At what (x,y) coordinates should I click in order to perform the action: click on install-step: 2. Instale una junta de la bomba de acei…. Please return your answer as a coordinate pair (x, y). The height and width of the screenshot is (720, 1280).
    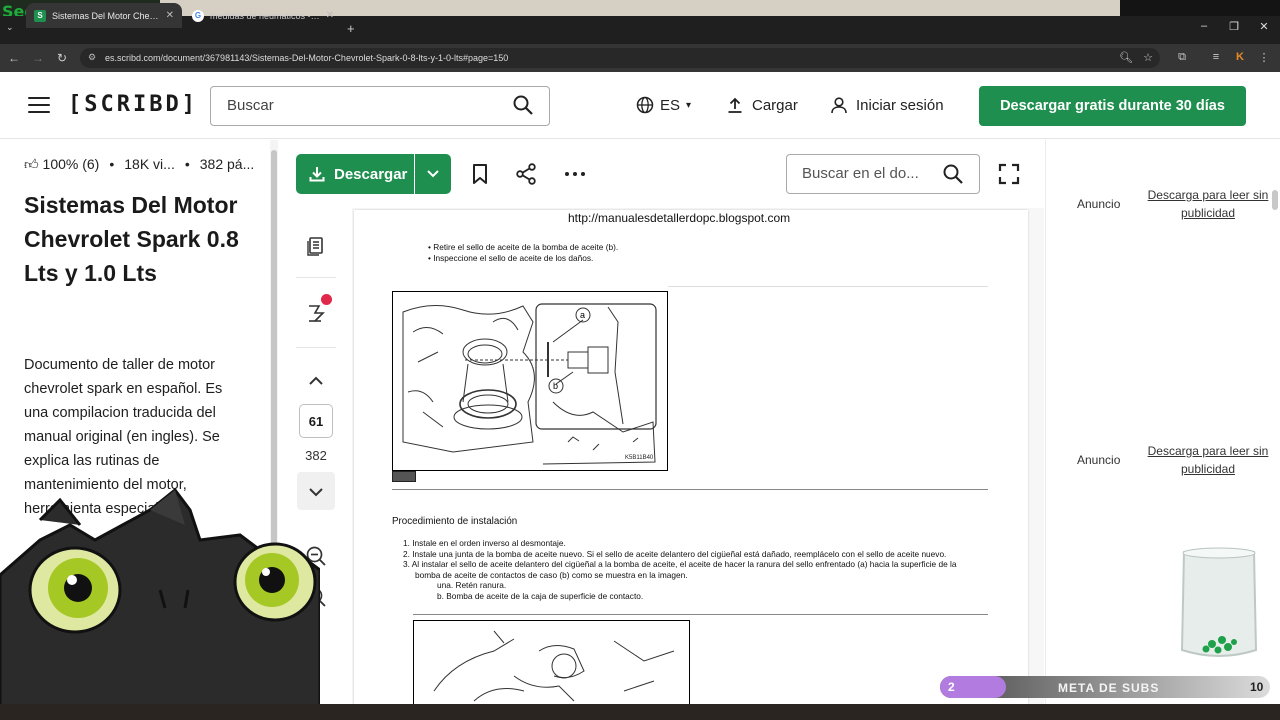
    Looking at the image, I should click on (675, 554).